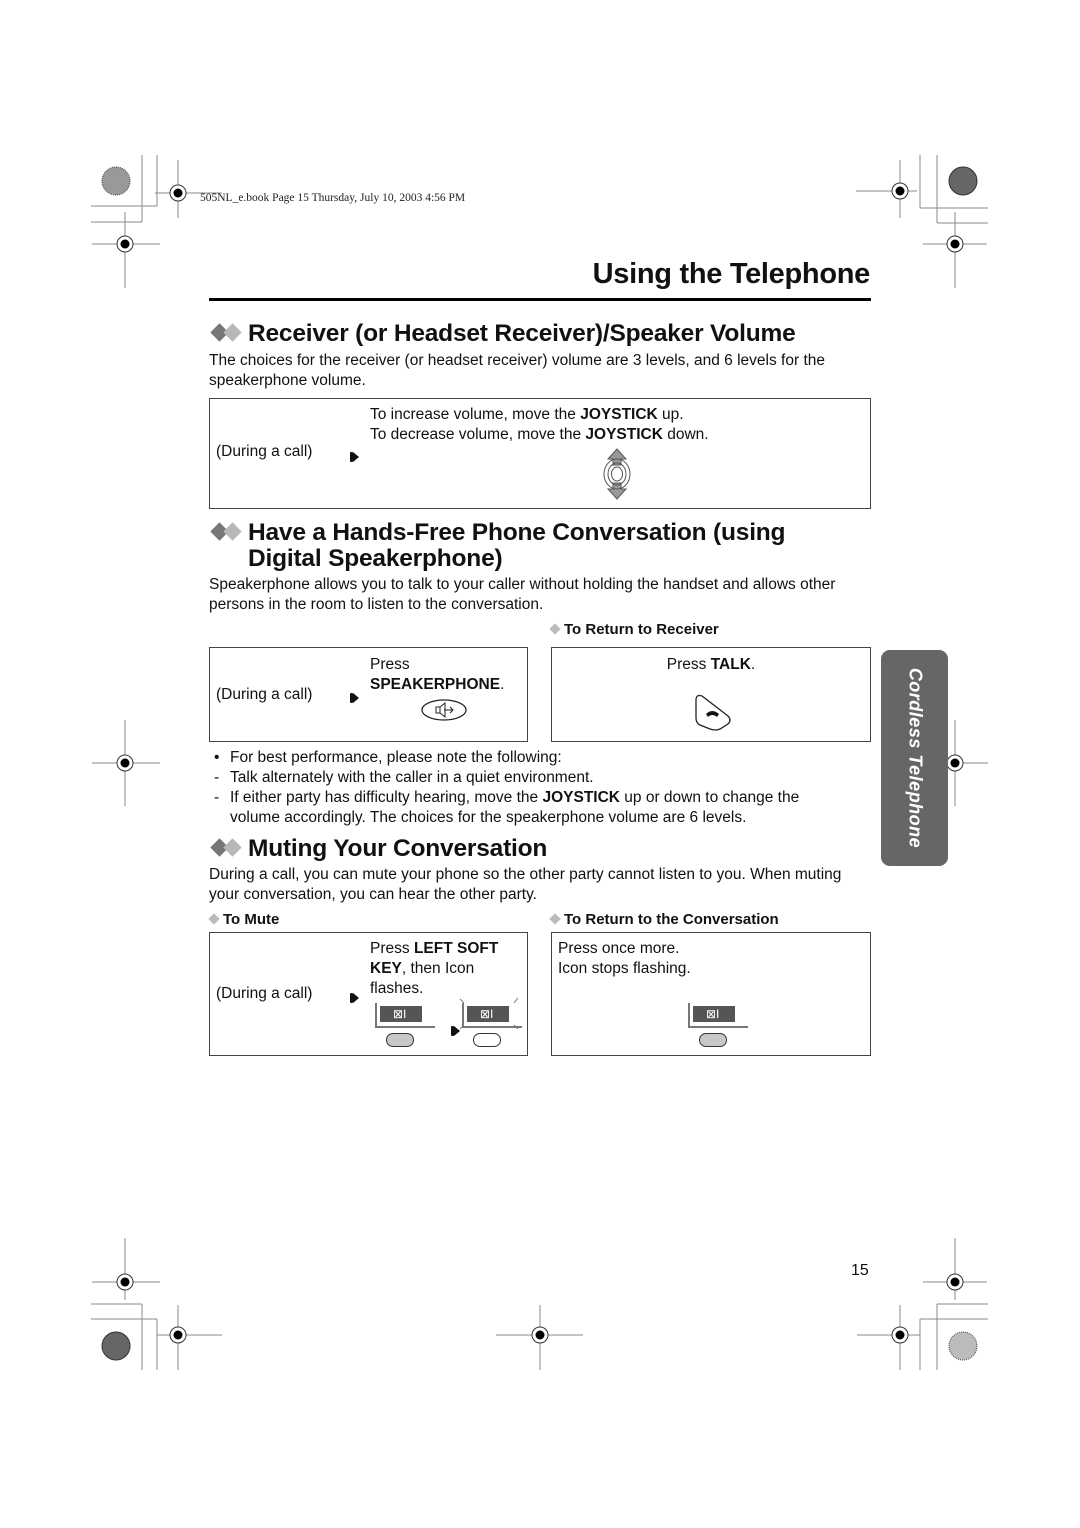 The width and height of the screenshot is (1080, 1528). Describe the element at coordinates (860, 1270) in the screenshot. I see `page-number: 15` at that location.